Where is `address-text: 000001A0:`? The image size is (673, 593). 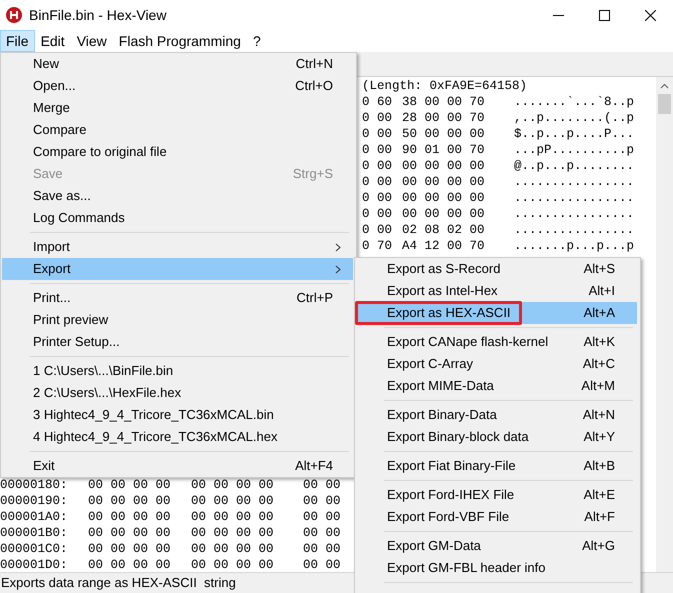
address-text: 000001A0: is located at coordinates (34, 517).